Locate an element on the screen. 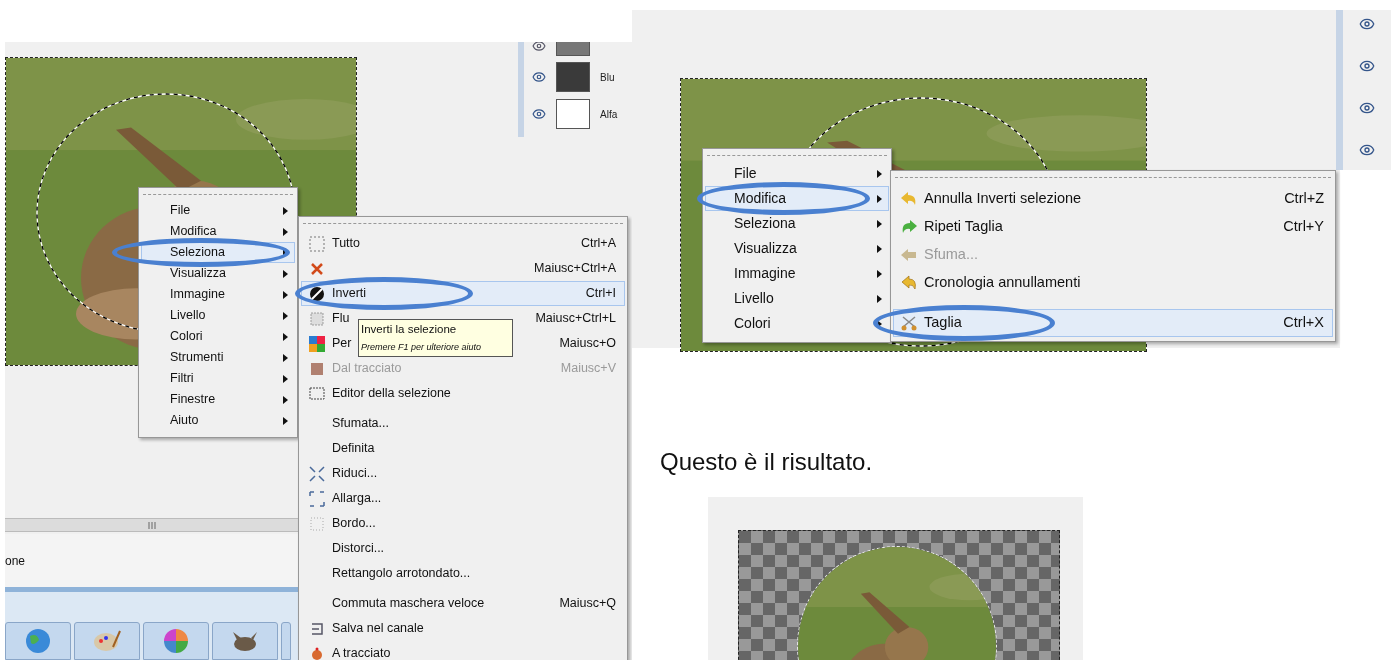  shortcut-text: Ctrl+Z is located at coordinates (1304, 199).